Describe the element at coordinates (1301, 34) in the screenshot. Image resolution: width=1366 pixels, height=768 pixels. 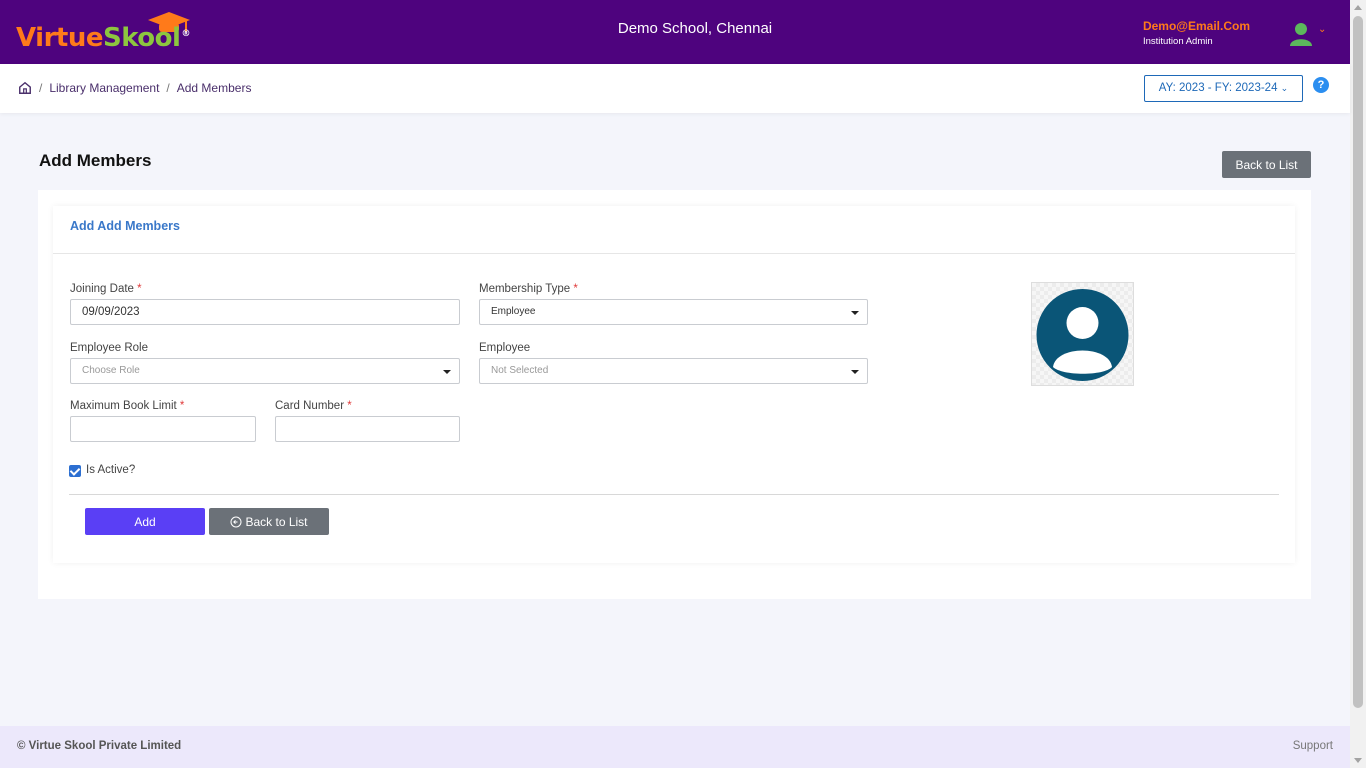
I see `user-avatar-icon` at that location.